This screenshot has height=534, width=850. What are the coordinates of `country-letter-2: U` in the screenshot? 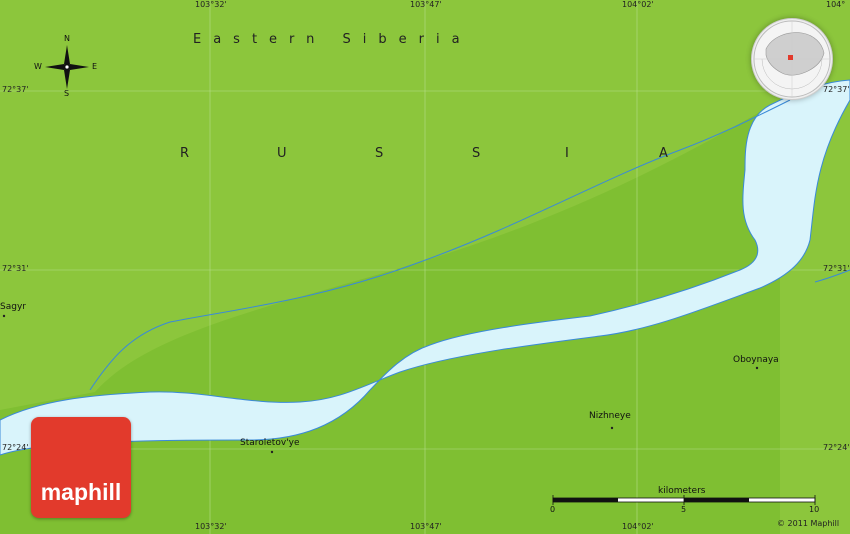 It's located at (282, 153).